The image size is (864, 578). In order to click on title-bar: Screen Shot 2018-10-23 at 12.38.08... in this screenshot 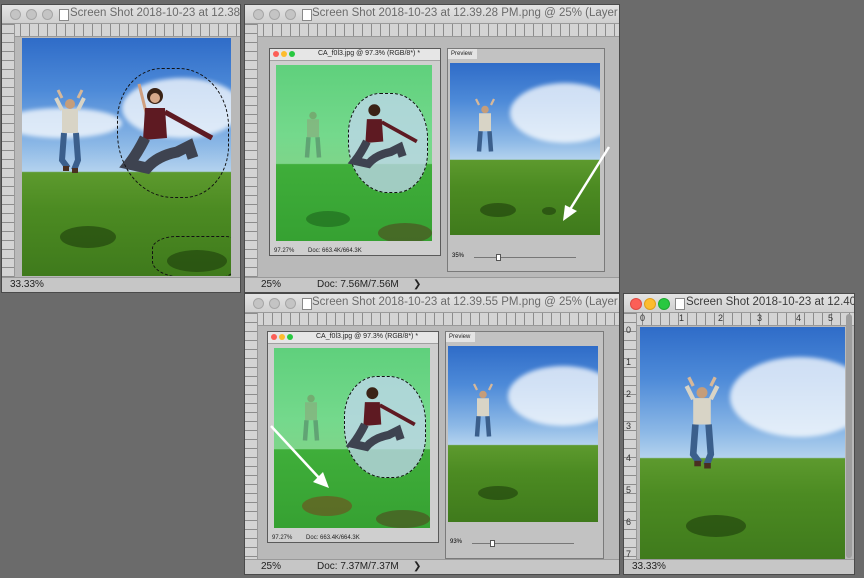, I will do `click(121, 14)`.